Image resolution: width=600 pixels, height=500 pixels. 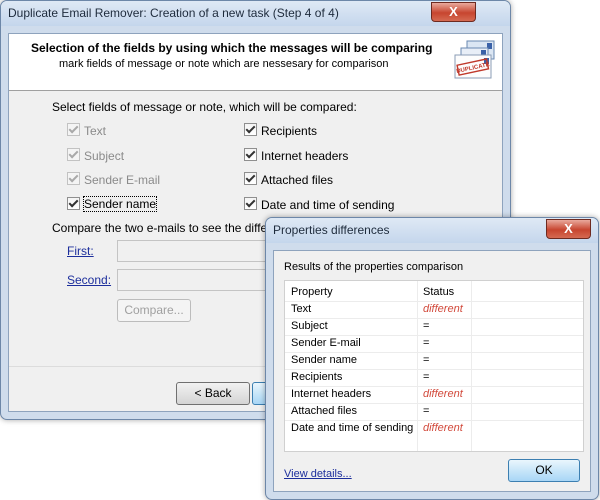 I want to click on property-cell: Sender name, so click(x=324, y=360).